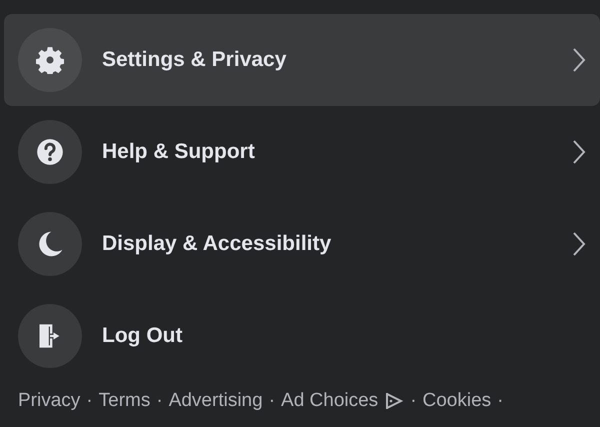  Describe the element at coordinates (394, 401) in the screenshot. I see `play-triangle-icon` at that location.